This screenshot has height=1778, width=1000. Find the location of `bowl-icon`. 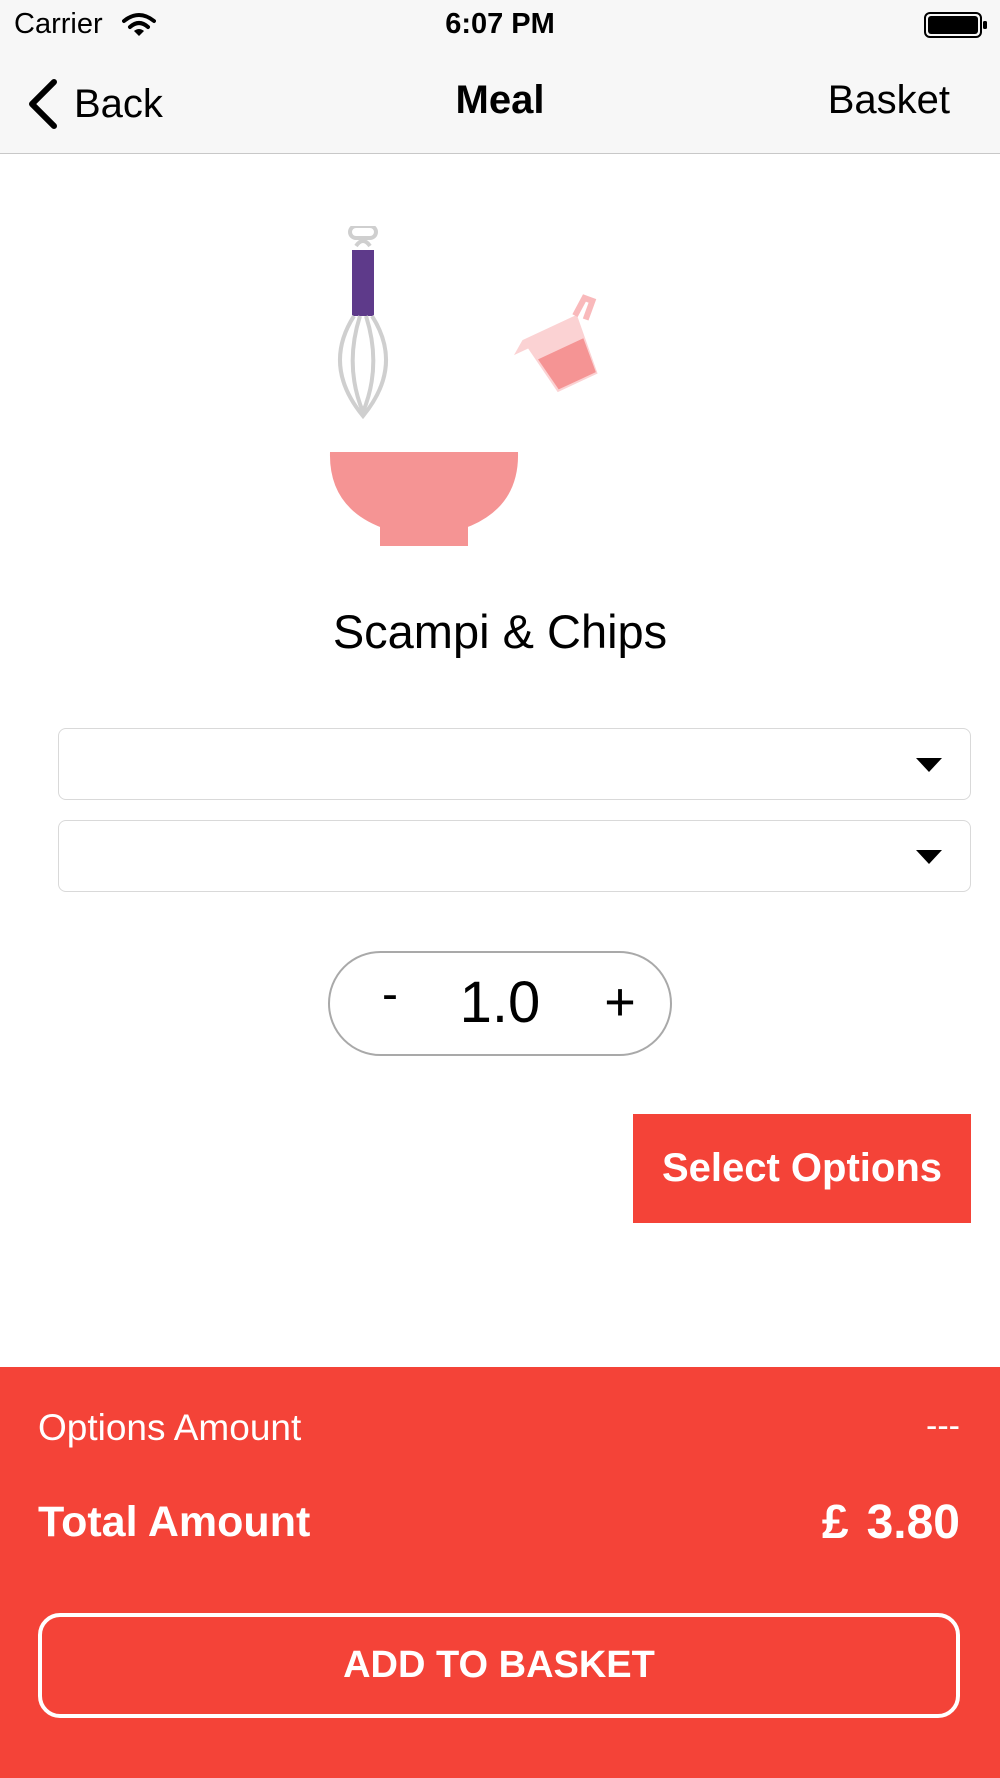

bowl-icon is located at coordinates (424, 499).